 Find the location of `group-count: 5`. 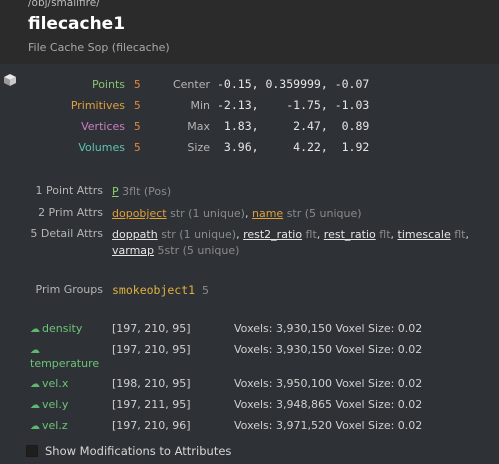

group-count: 5 is located at coordinates (206, 290).